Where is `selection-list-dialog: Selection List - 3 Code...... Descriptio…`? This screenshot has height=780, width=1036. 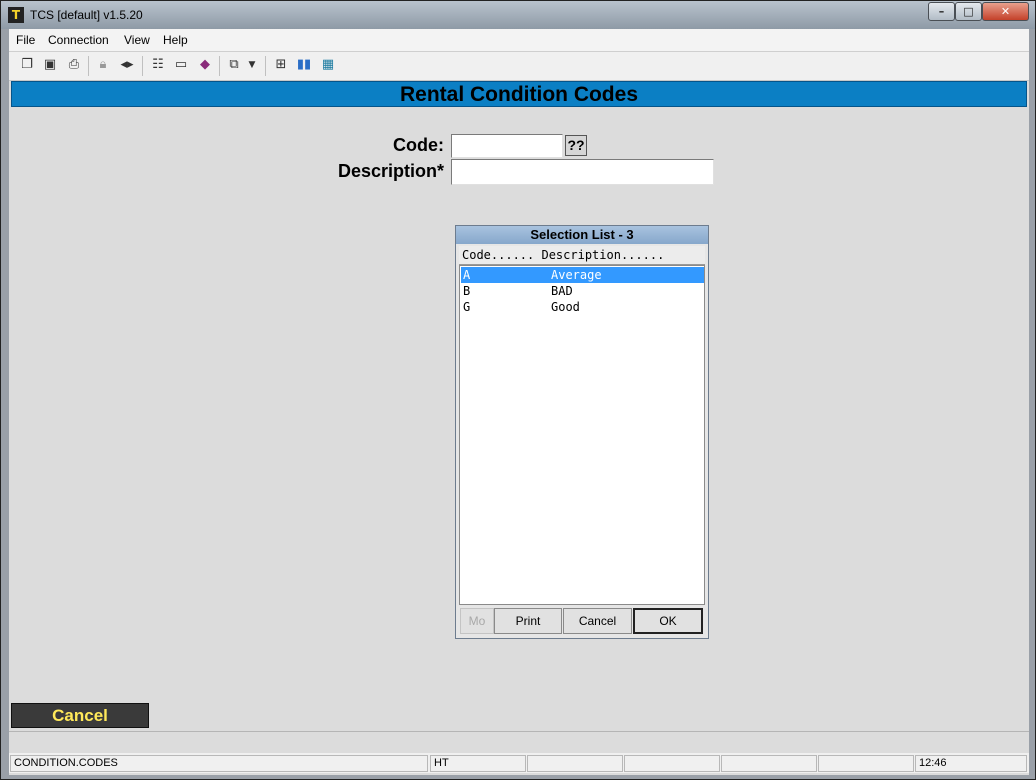
selection-list-dialog: Selection List - 3 Code...... Descriptio… is located at coordinates (582, 432).